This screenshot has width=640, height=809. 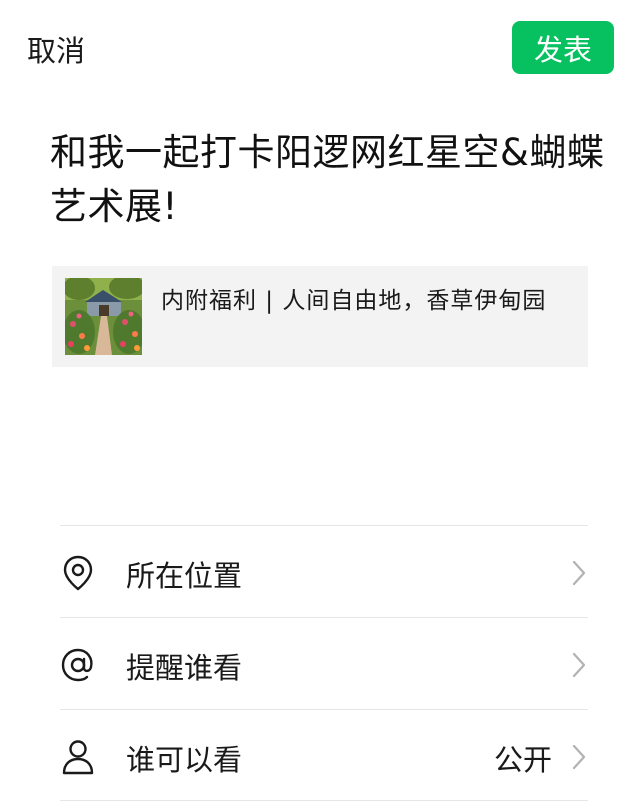 I want to click on at-icon, so click(x=78, y=665).